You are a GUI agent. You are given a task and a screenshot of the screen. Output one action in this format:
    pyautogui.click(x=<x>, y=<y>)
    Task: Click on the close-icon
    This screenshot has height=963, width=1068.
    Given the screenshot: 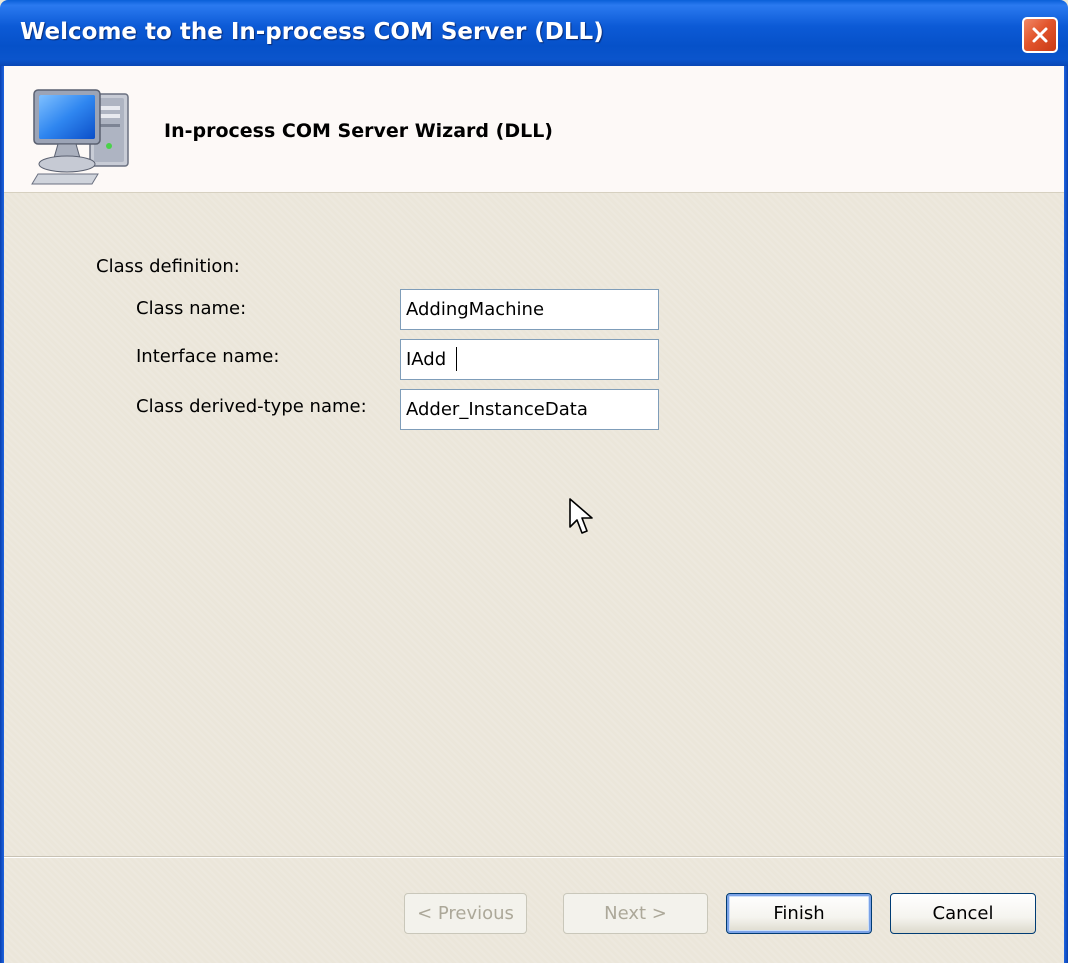 What is the action you would take?
    pyautogui.click(x=1040, y=35)
    